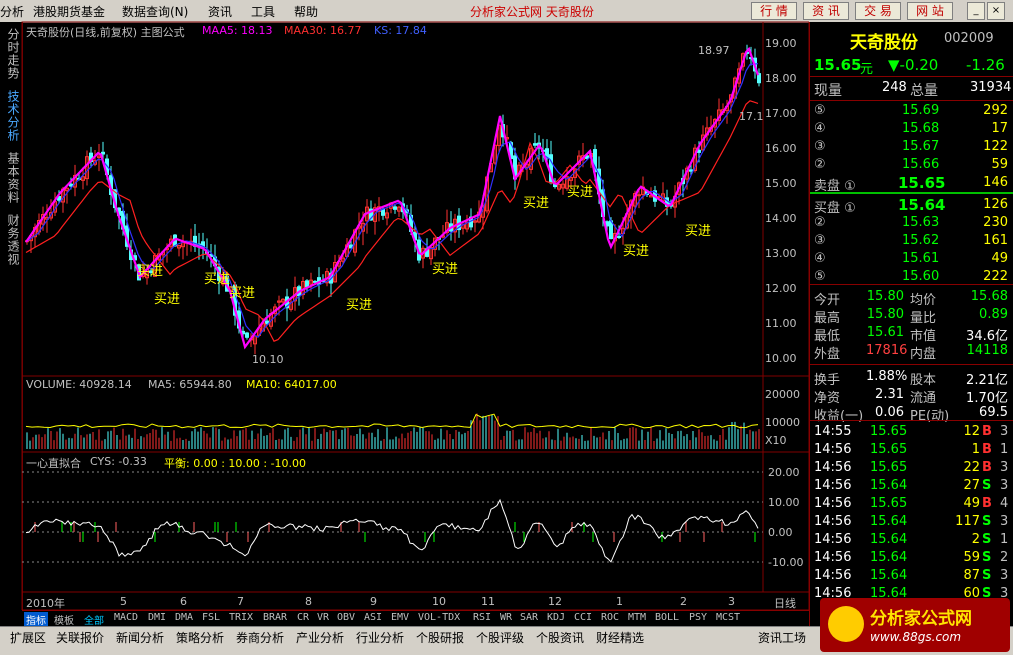 The width and height of the screenshot is (1013, 655). I want to click on date-tick: 5, so click(123, 601).